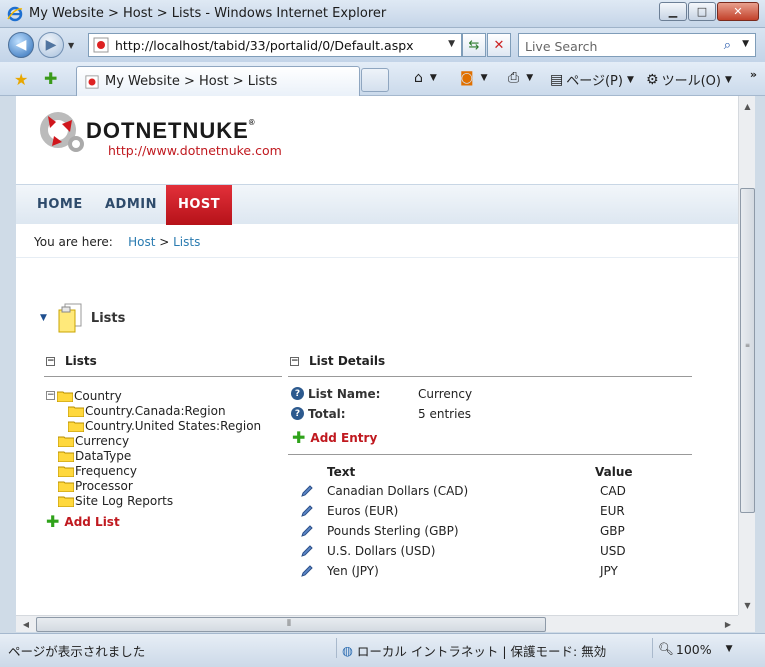  I want to click on tools-menu: ⚙ ツール(O) ▼, so click(689, 80).